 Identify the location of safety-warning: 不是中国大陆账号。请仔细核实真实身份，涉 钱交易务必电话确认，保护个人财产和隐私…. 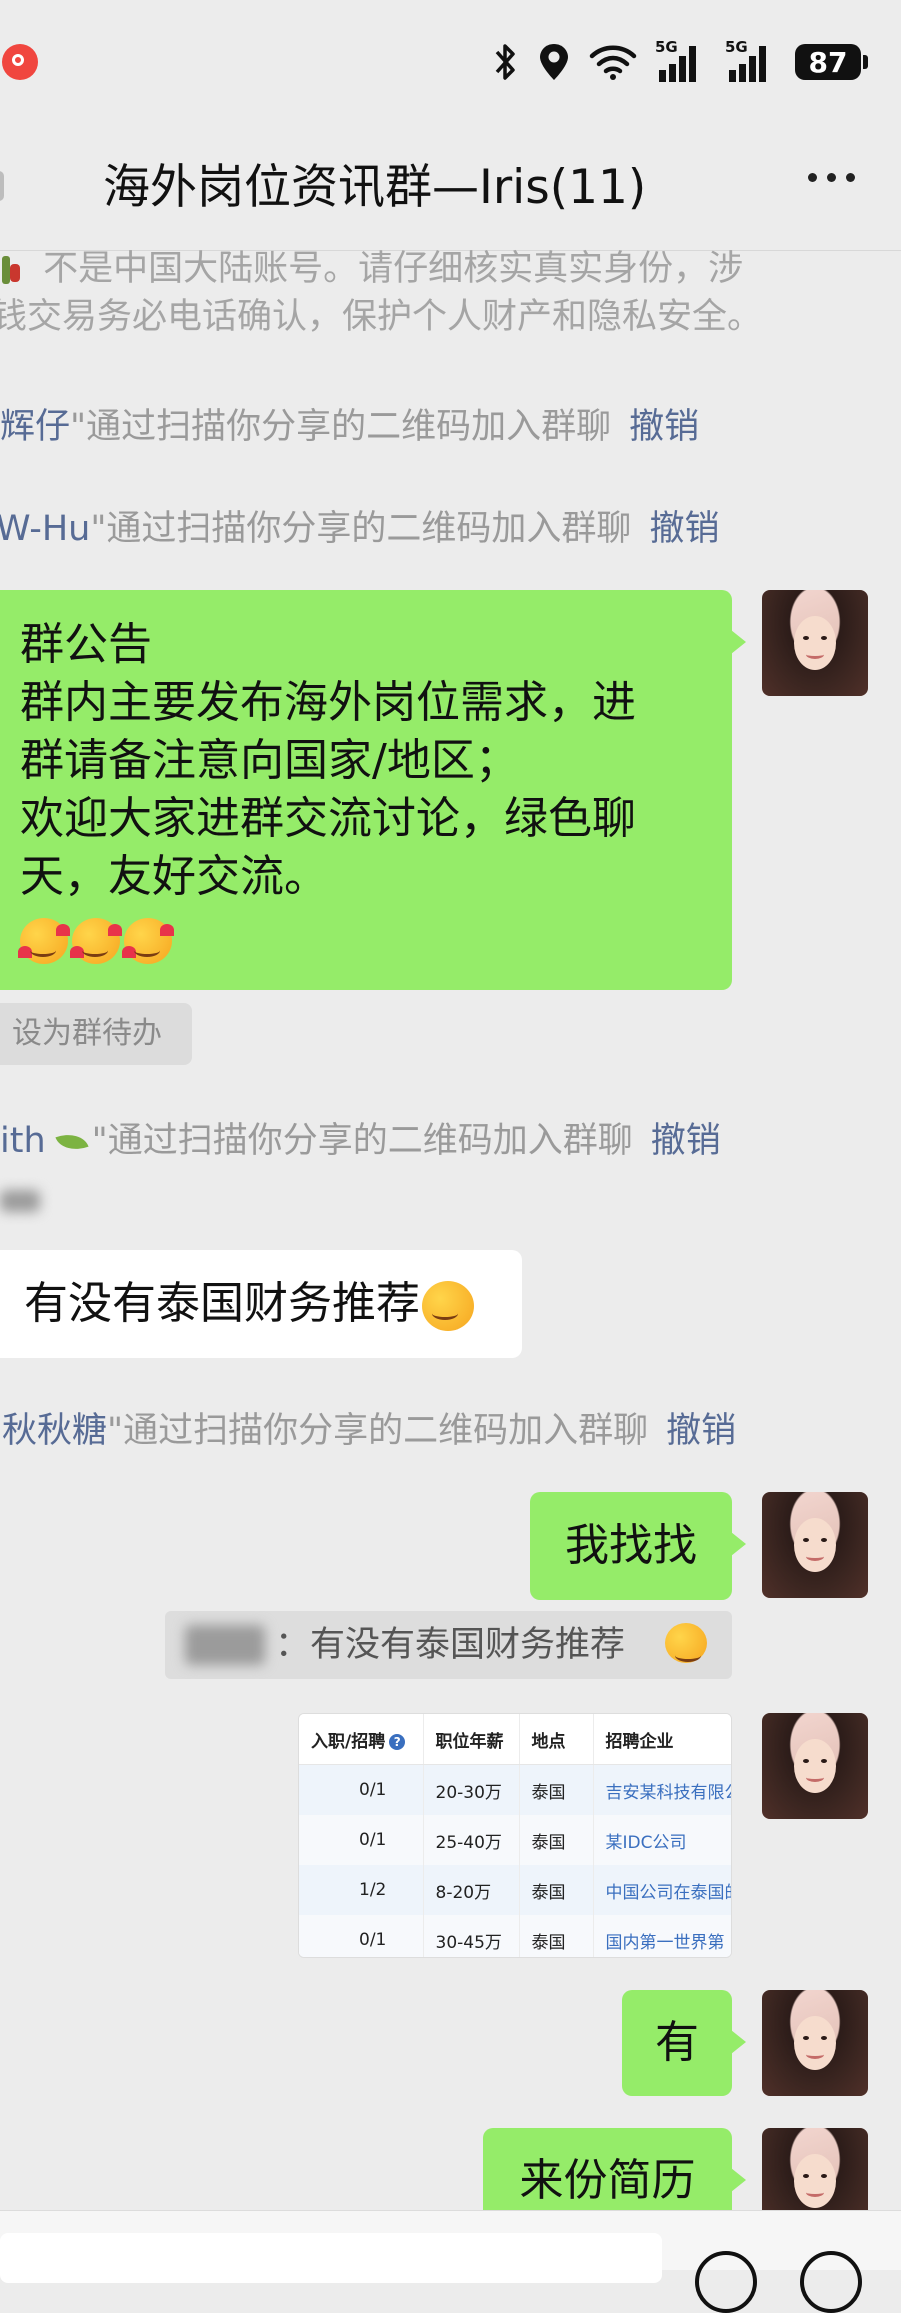
(381, 293).